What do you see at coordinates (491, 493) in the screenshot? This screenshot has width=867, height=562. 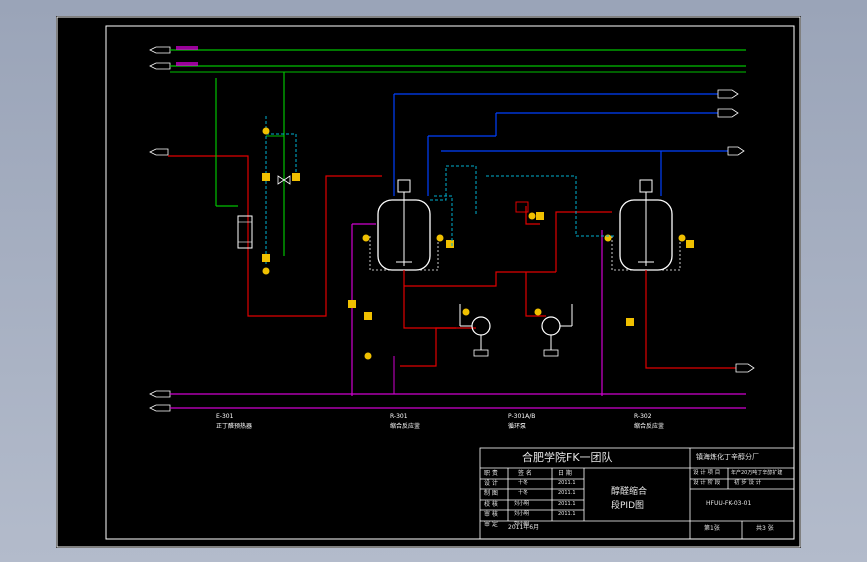 I see `role-label-2: 制 图` at bounding box center [491, 493].